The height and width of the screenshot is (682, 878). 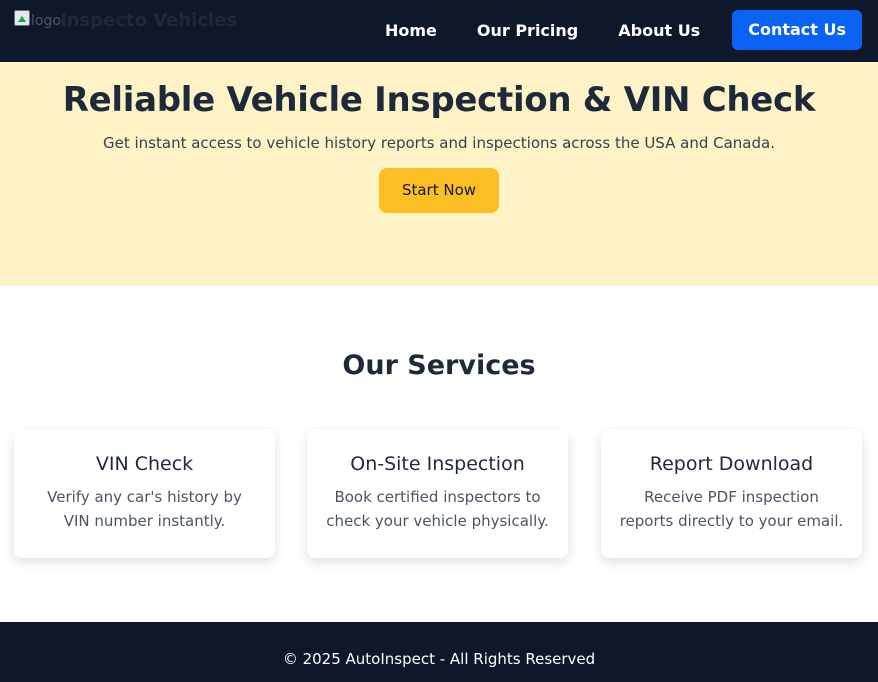 I want to click on service-card-title: On-Site Inspection, so click(x=437, y=464).